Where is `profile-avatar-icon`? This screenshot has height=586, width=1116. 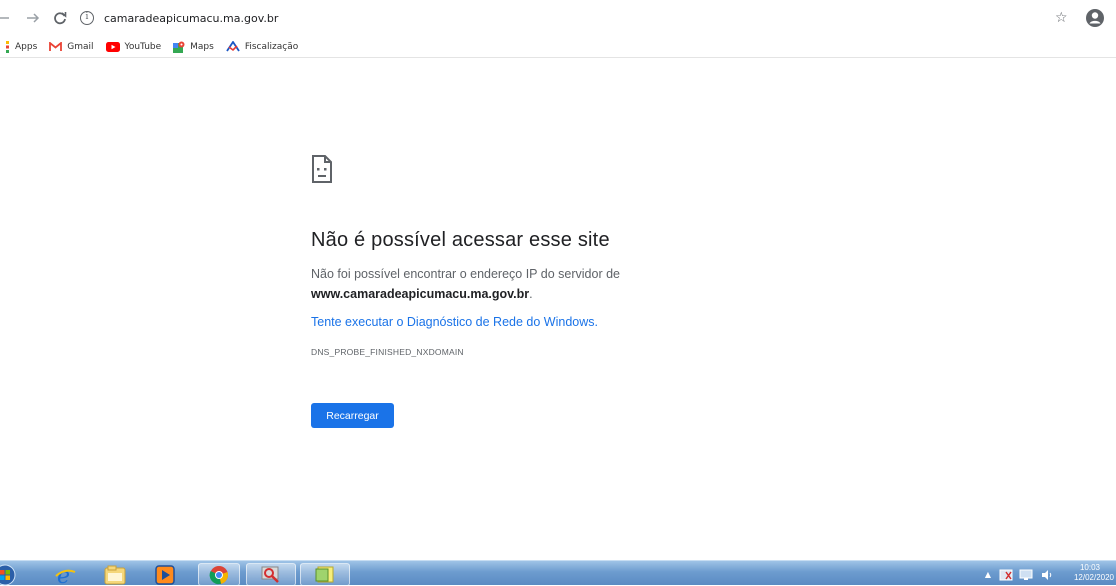 profile-avatar-icon is located at coordinates (1095, 18).